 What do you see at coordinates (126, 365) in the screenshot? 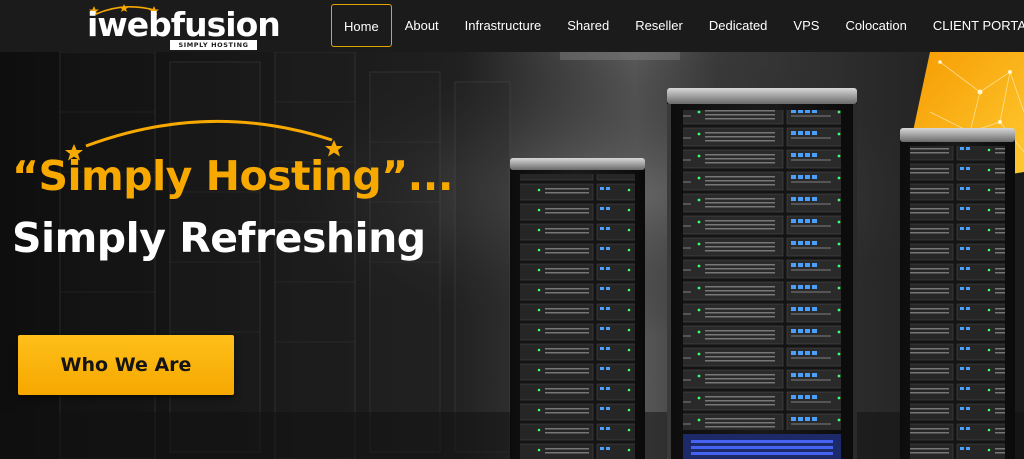
I see `who-we-are-button: Who We Are` at bounding box center [126, 365].